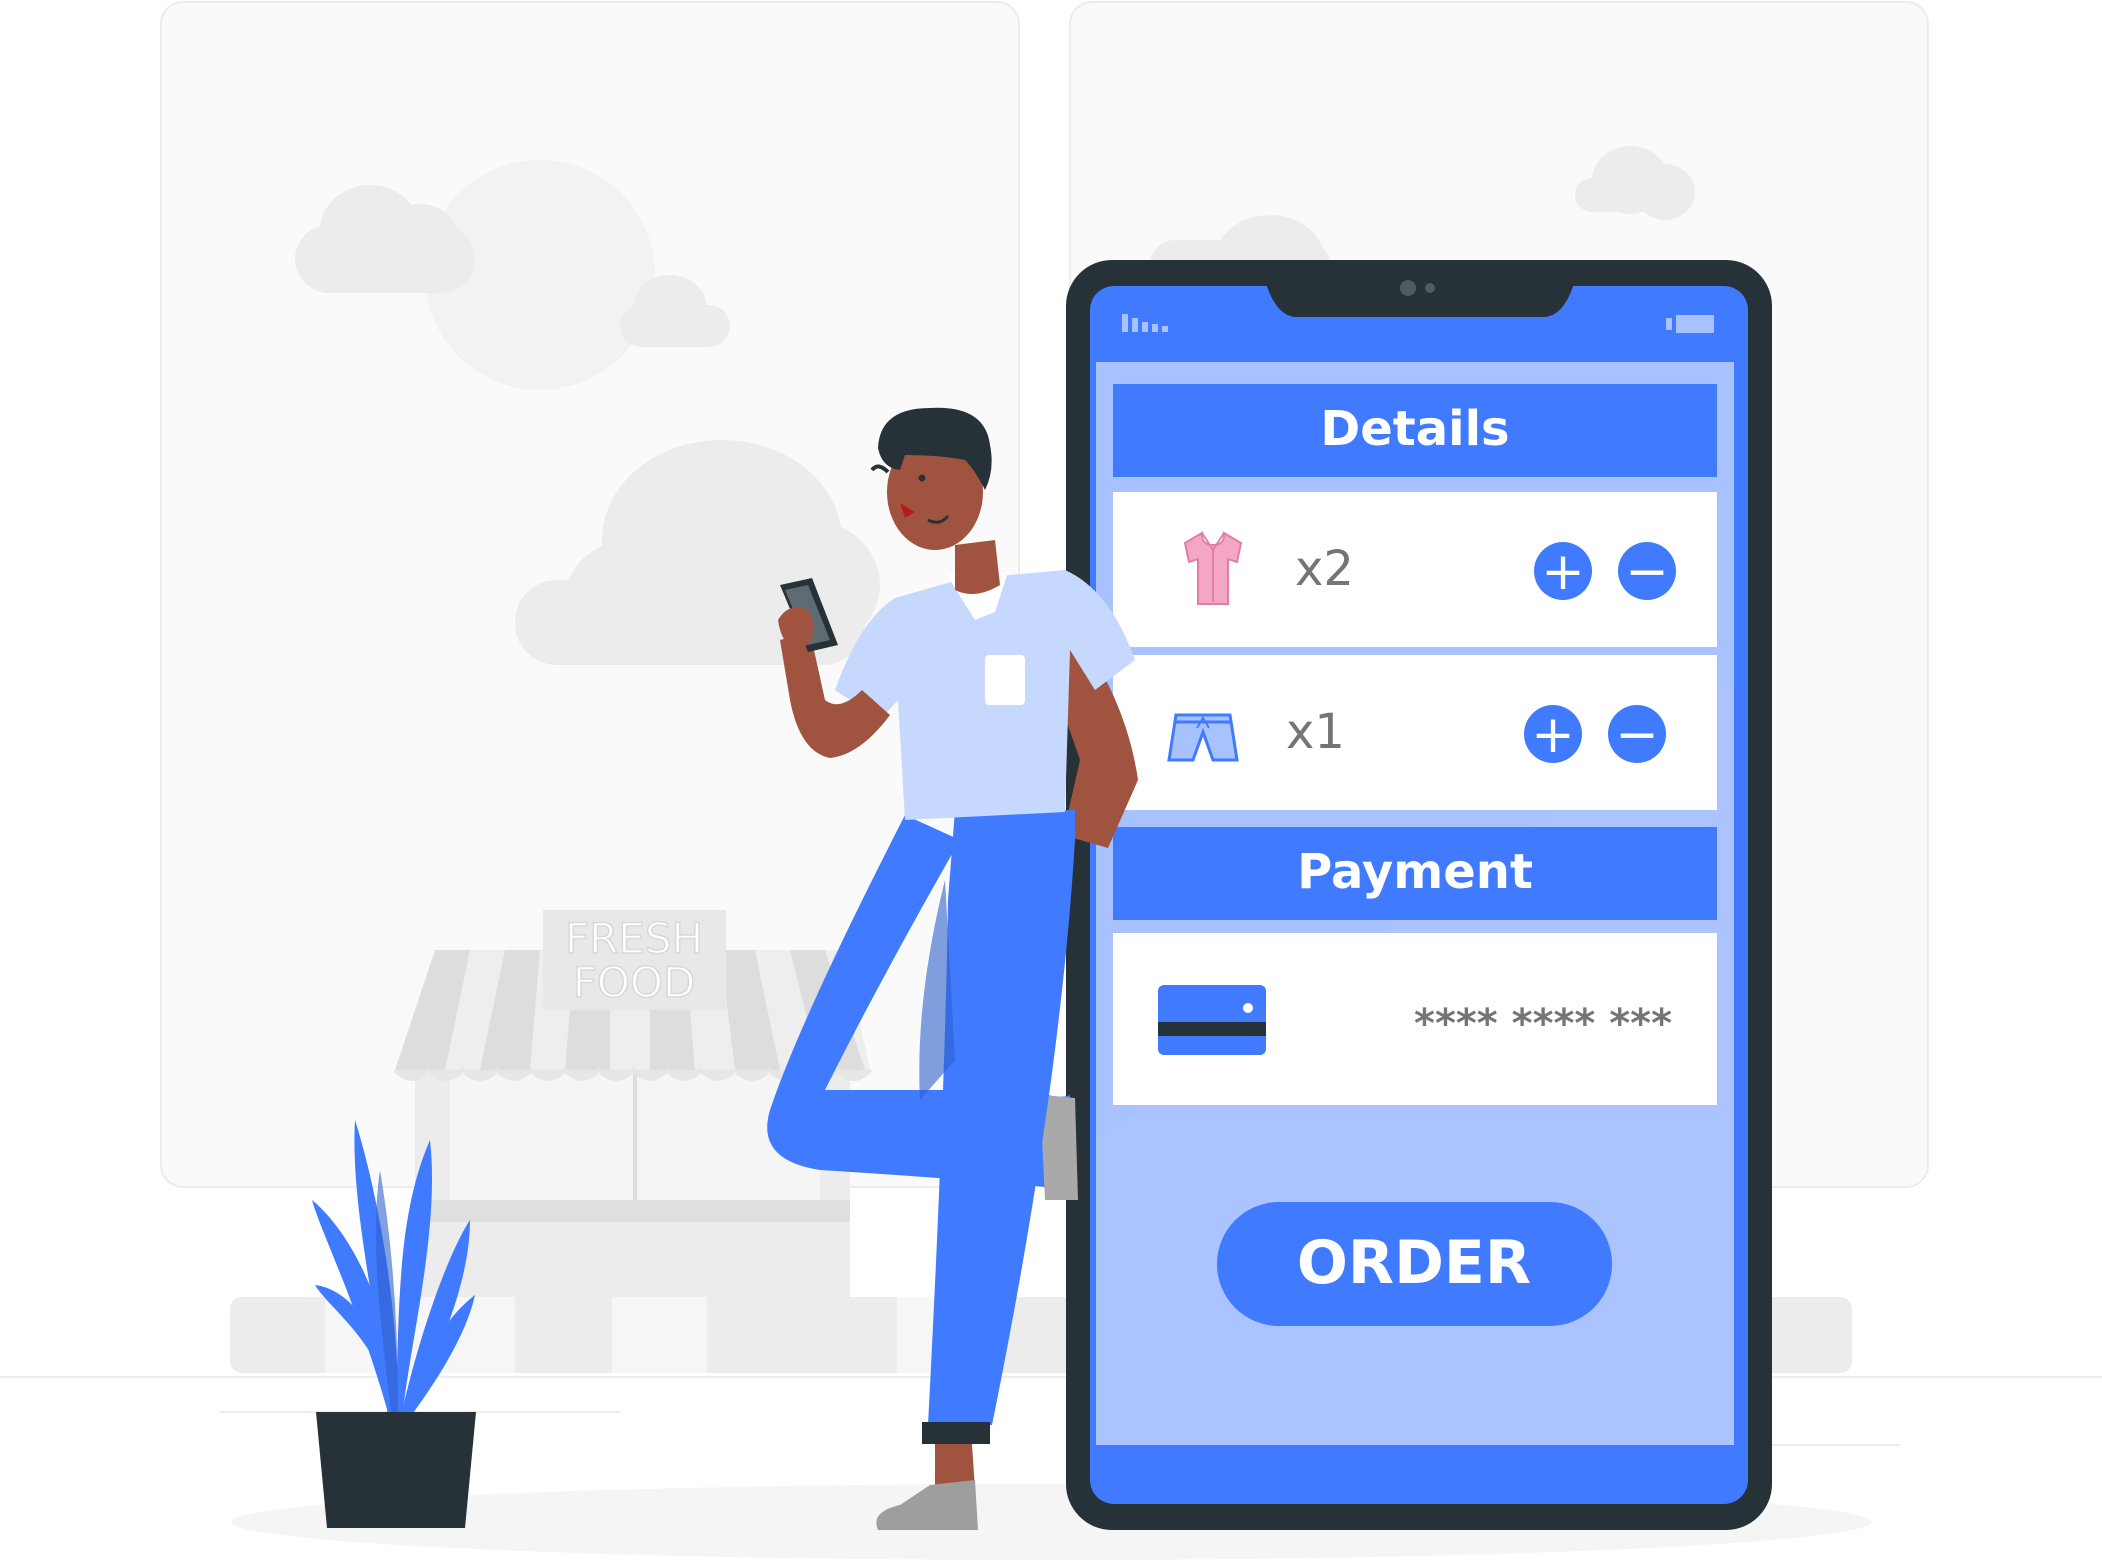 The height and width of the screenshot is (1566, 2102). What do you see at coordinates (1415, 872) in the screenshot?
I see `payment-header-title: Payment` at bounding box center [1415, 872].